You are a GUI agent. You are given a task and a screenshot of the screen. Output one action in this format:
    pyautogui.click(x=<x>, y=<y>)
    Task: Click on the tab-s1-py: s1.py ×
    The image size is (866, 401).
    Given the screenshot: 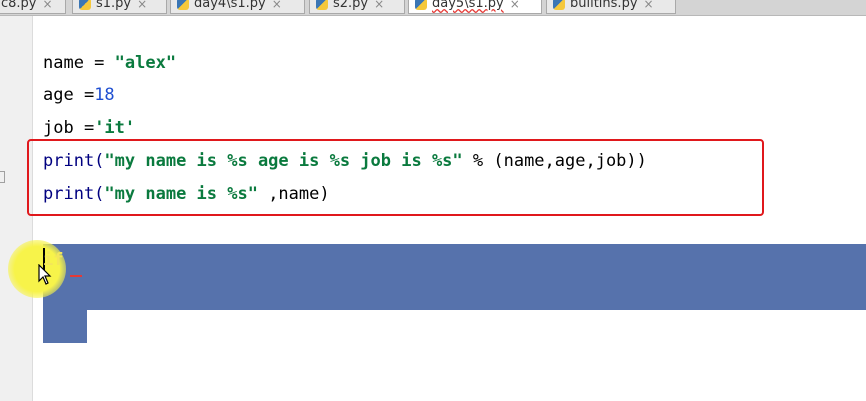 What is the action you would take?
    pyautogui.click(x=119, y=7)
    